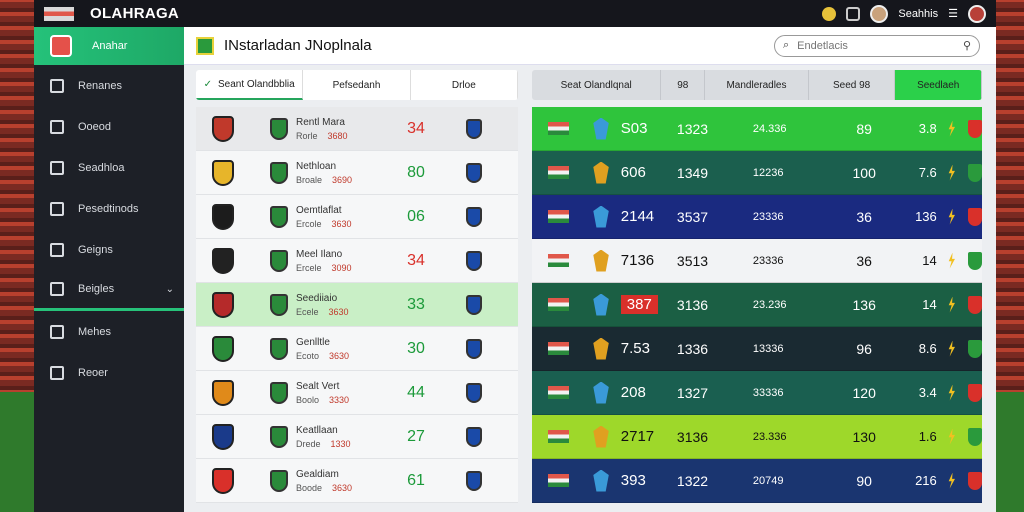 The height and width of the screenshot is (512, 1024). I want to click on table-row: 2717 3136 23.336 130 1.6, so click(757, 437).